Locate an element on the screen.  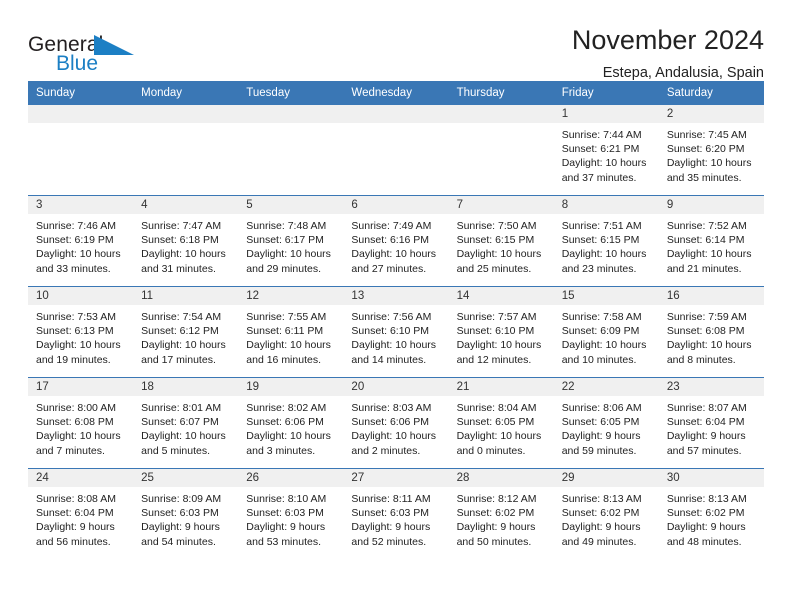
day-number: 8 is located at coordinates (606, 205).